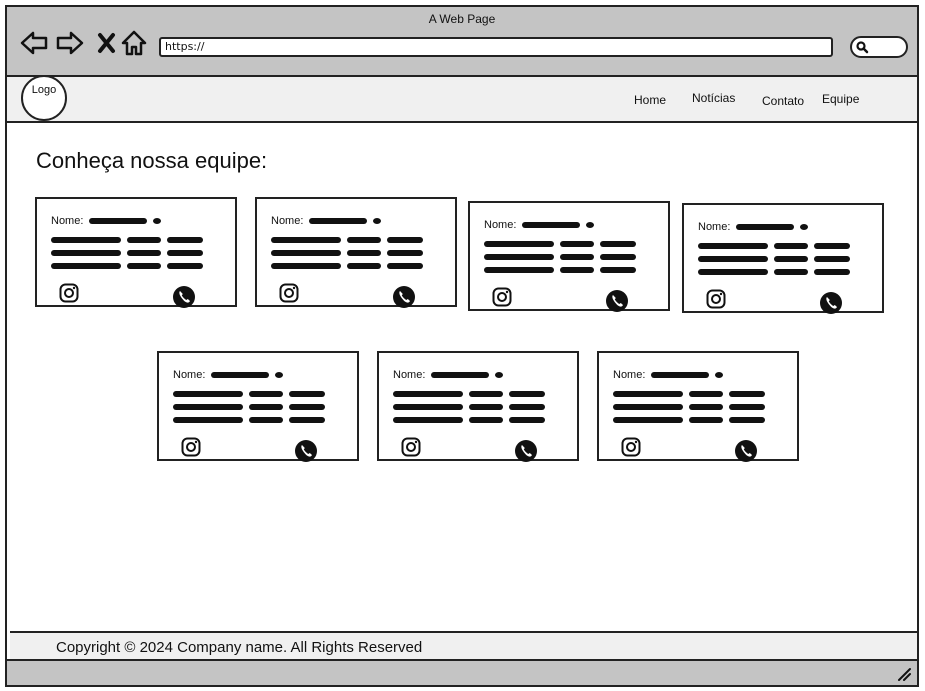 The width and height of the screenshot is (925, 691). I want to click on browser-search-field, so click(879, 47).